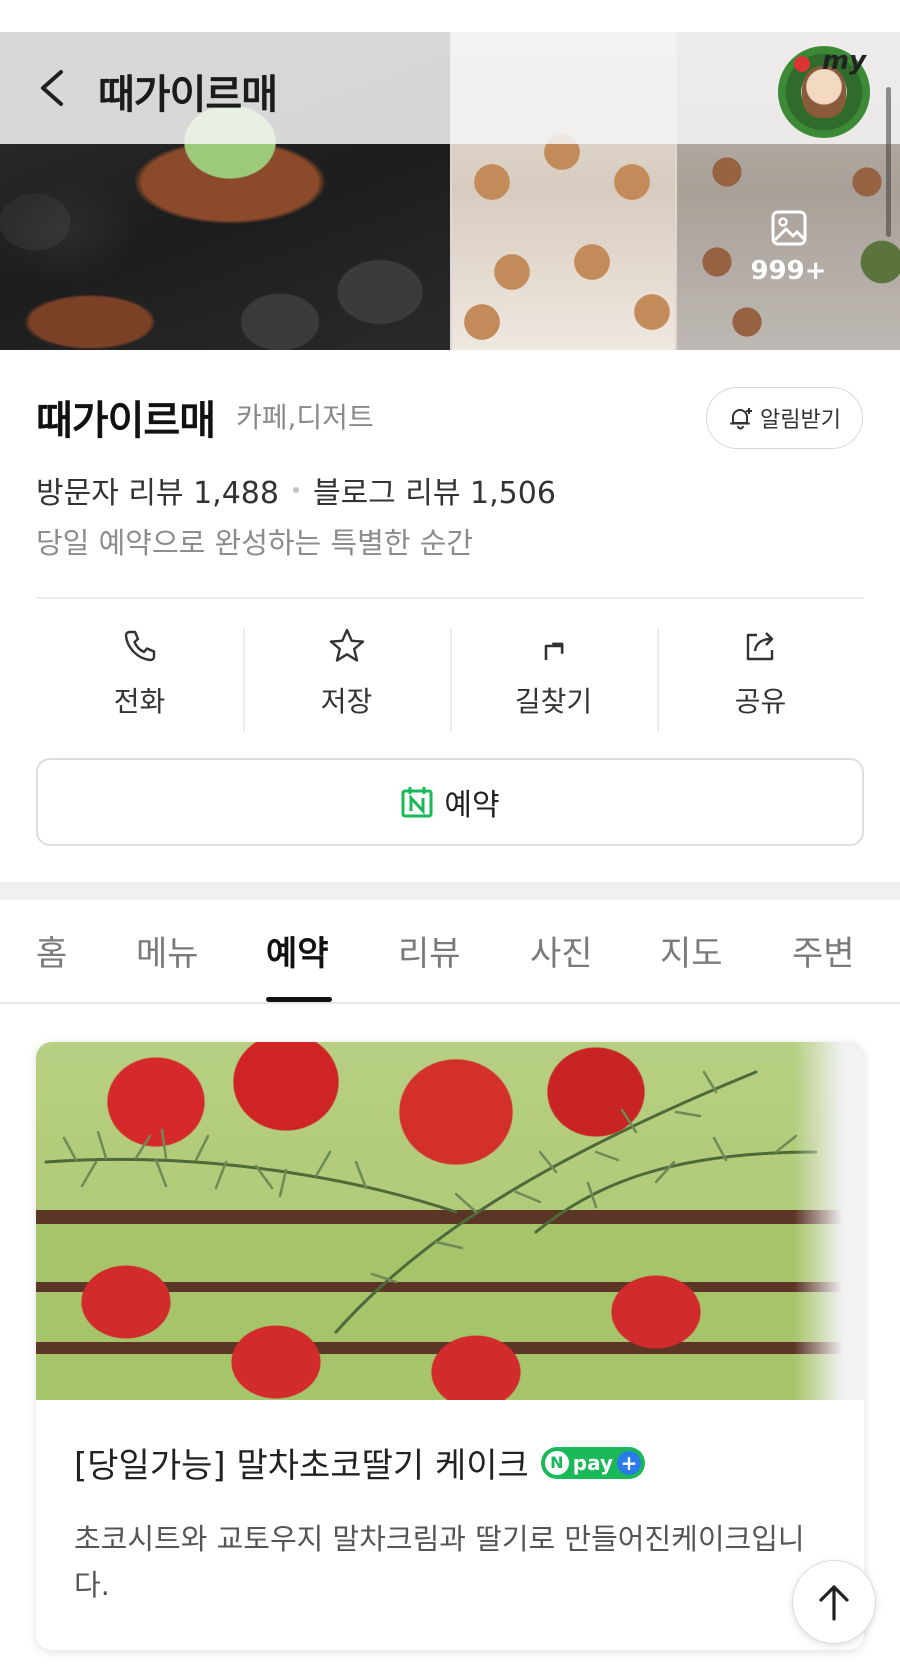 The image size is (900, 1666). What do you see at coordinates (450, 16) in the screenshot?
I see `status-bar-area` at bounding box center [450, 16].